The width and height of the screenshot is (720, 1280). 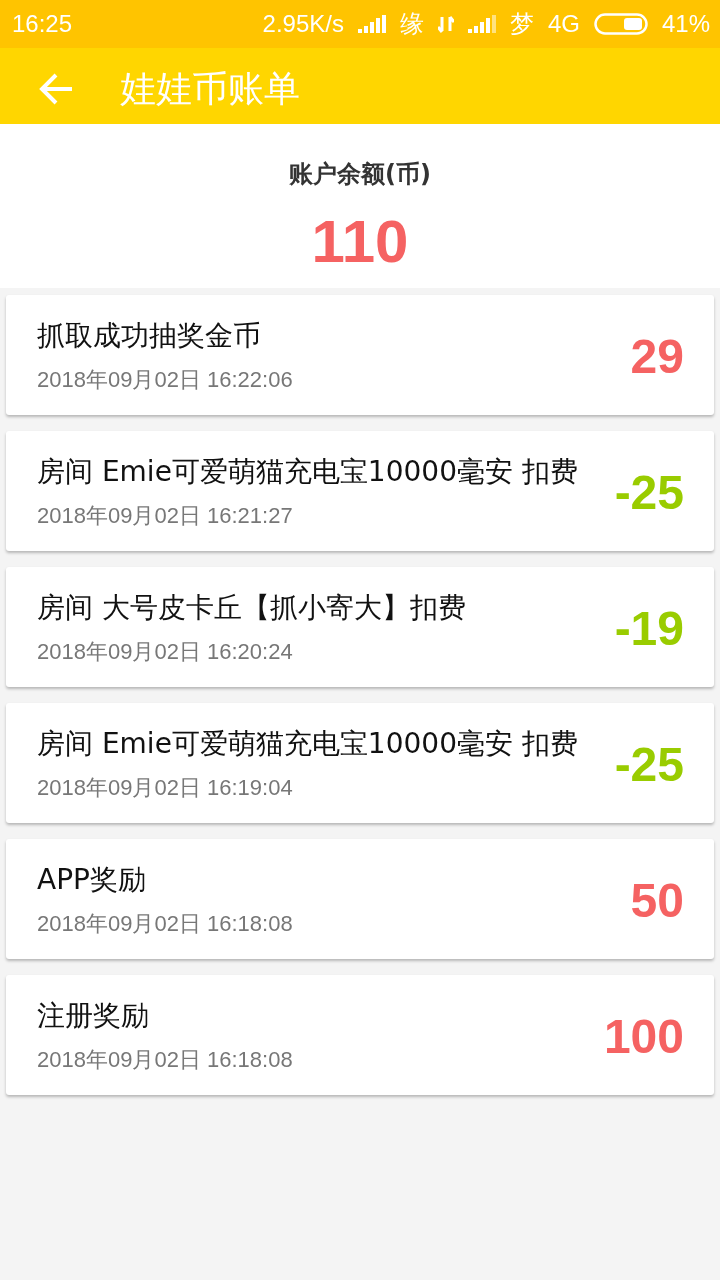 I want to click on back-button, so click(x=56, y=89).